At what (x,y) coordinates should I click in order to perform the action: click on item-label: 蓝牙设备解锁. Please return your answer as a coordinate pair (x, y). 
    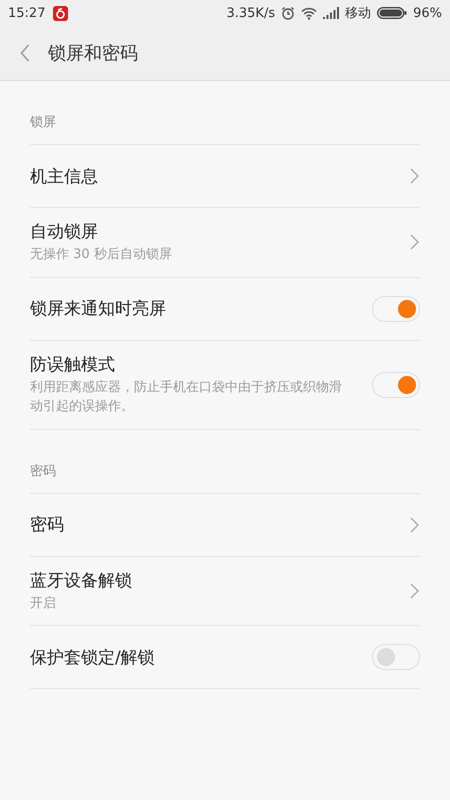
    Looking at the image, I should click on (81, 581).